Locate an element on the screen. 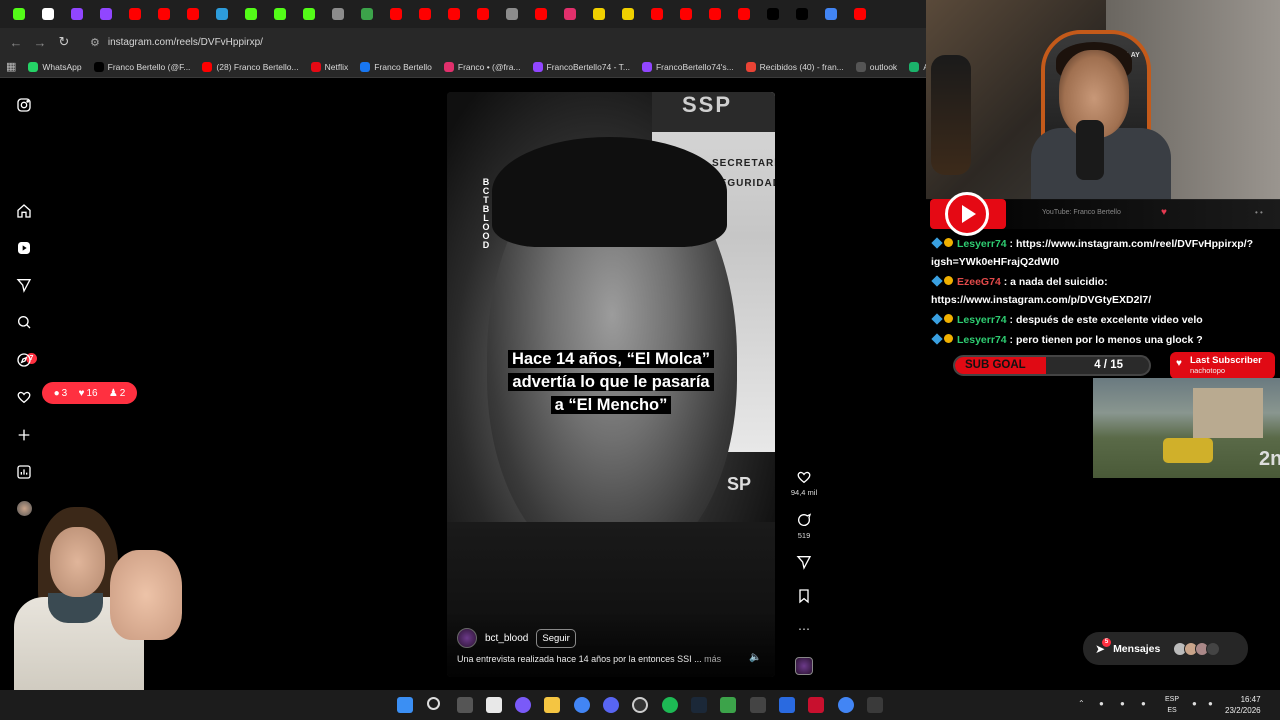 Image resolution: width=1280 pixels, height=720 pixels. author-avatar is located at coordinates (467, 638).